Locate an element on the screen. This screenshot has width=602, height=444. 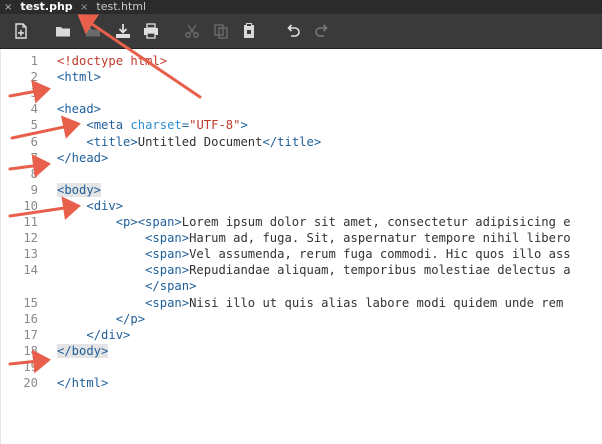
code-line: 10 <div> is located at coordinates (301, 206).